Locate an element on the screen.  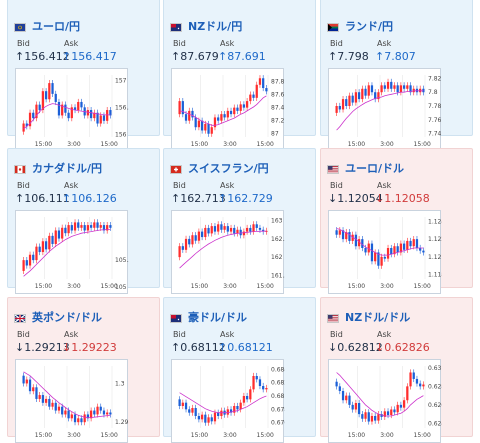
candlestick-chart: 7.82 7.8 7.78 7.76 7.74 15:00 3:00 15:00 is located at coordinates (385, 110).